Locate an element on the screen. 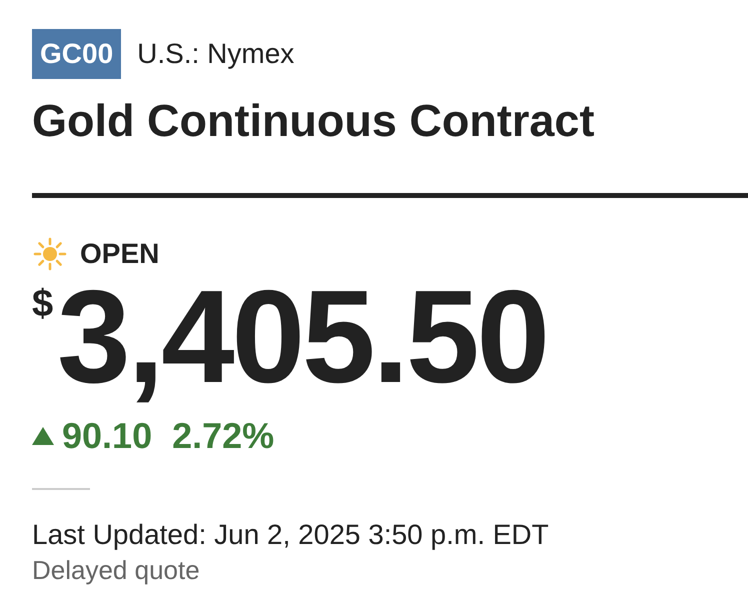 The width and height of the screenshot is (748, 598). up-triangle-icon is located at coordinates (43, 436).